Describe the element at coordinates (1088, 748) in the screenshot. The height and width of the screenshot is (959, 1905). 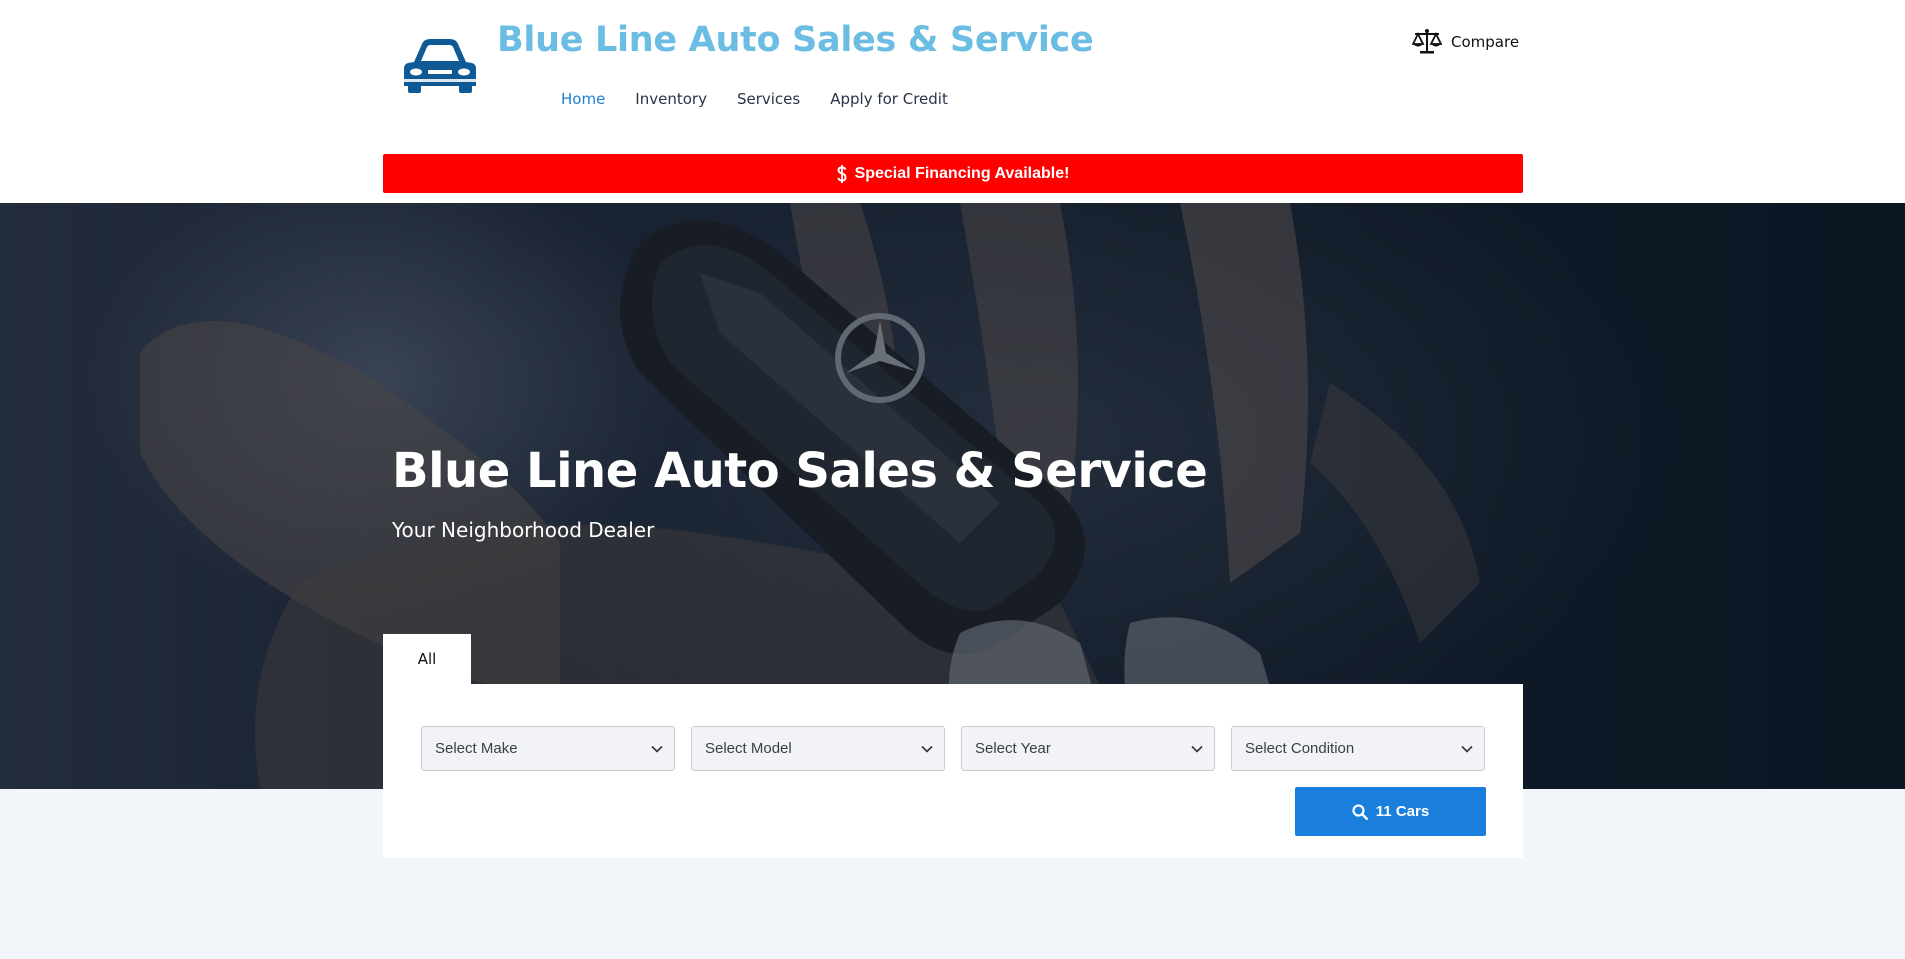
I see `year-select: Select Year` at that location.